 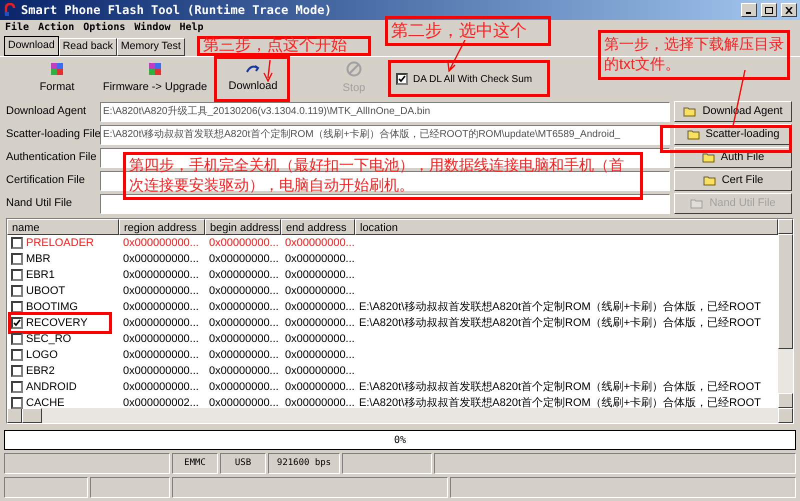 I want to click on field-label: Nand Util File, so click(x=40, y=204).